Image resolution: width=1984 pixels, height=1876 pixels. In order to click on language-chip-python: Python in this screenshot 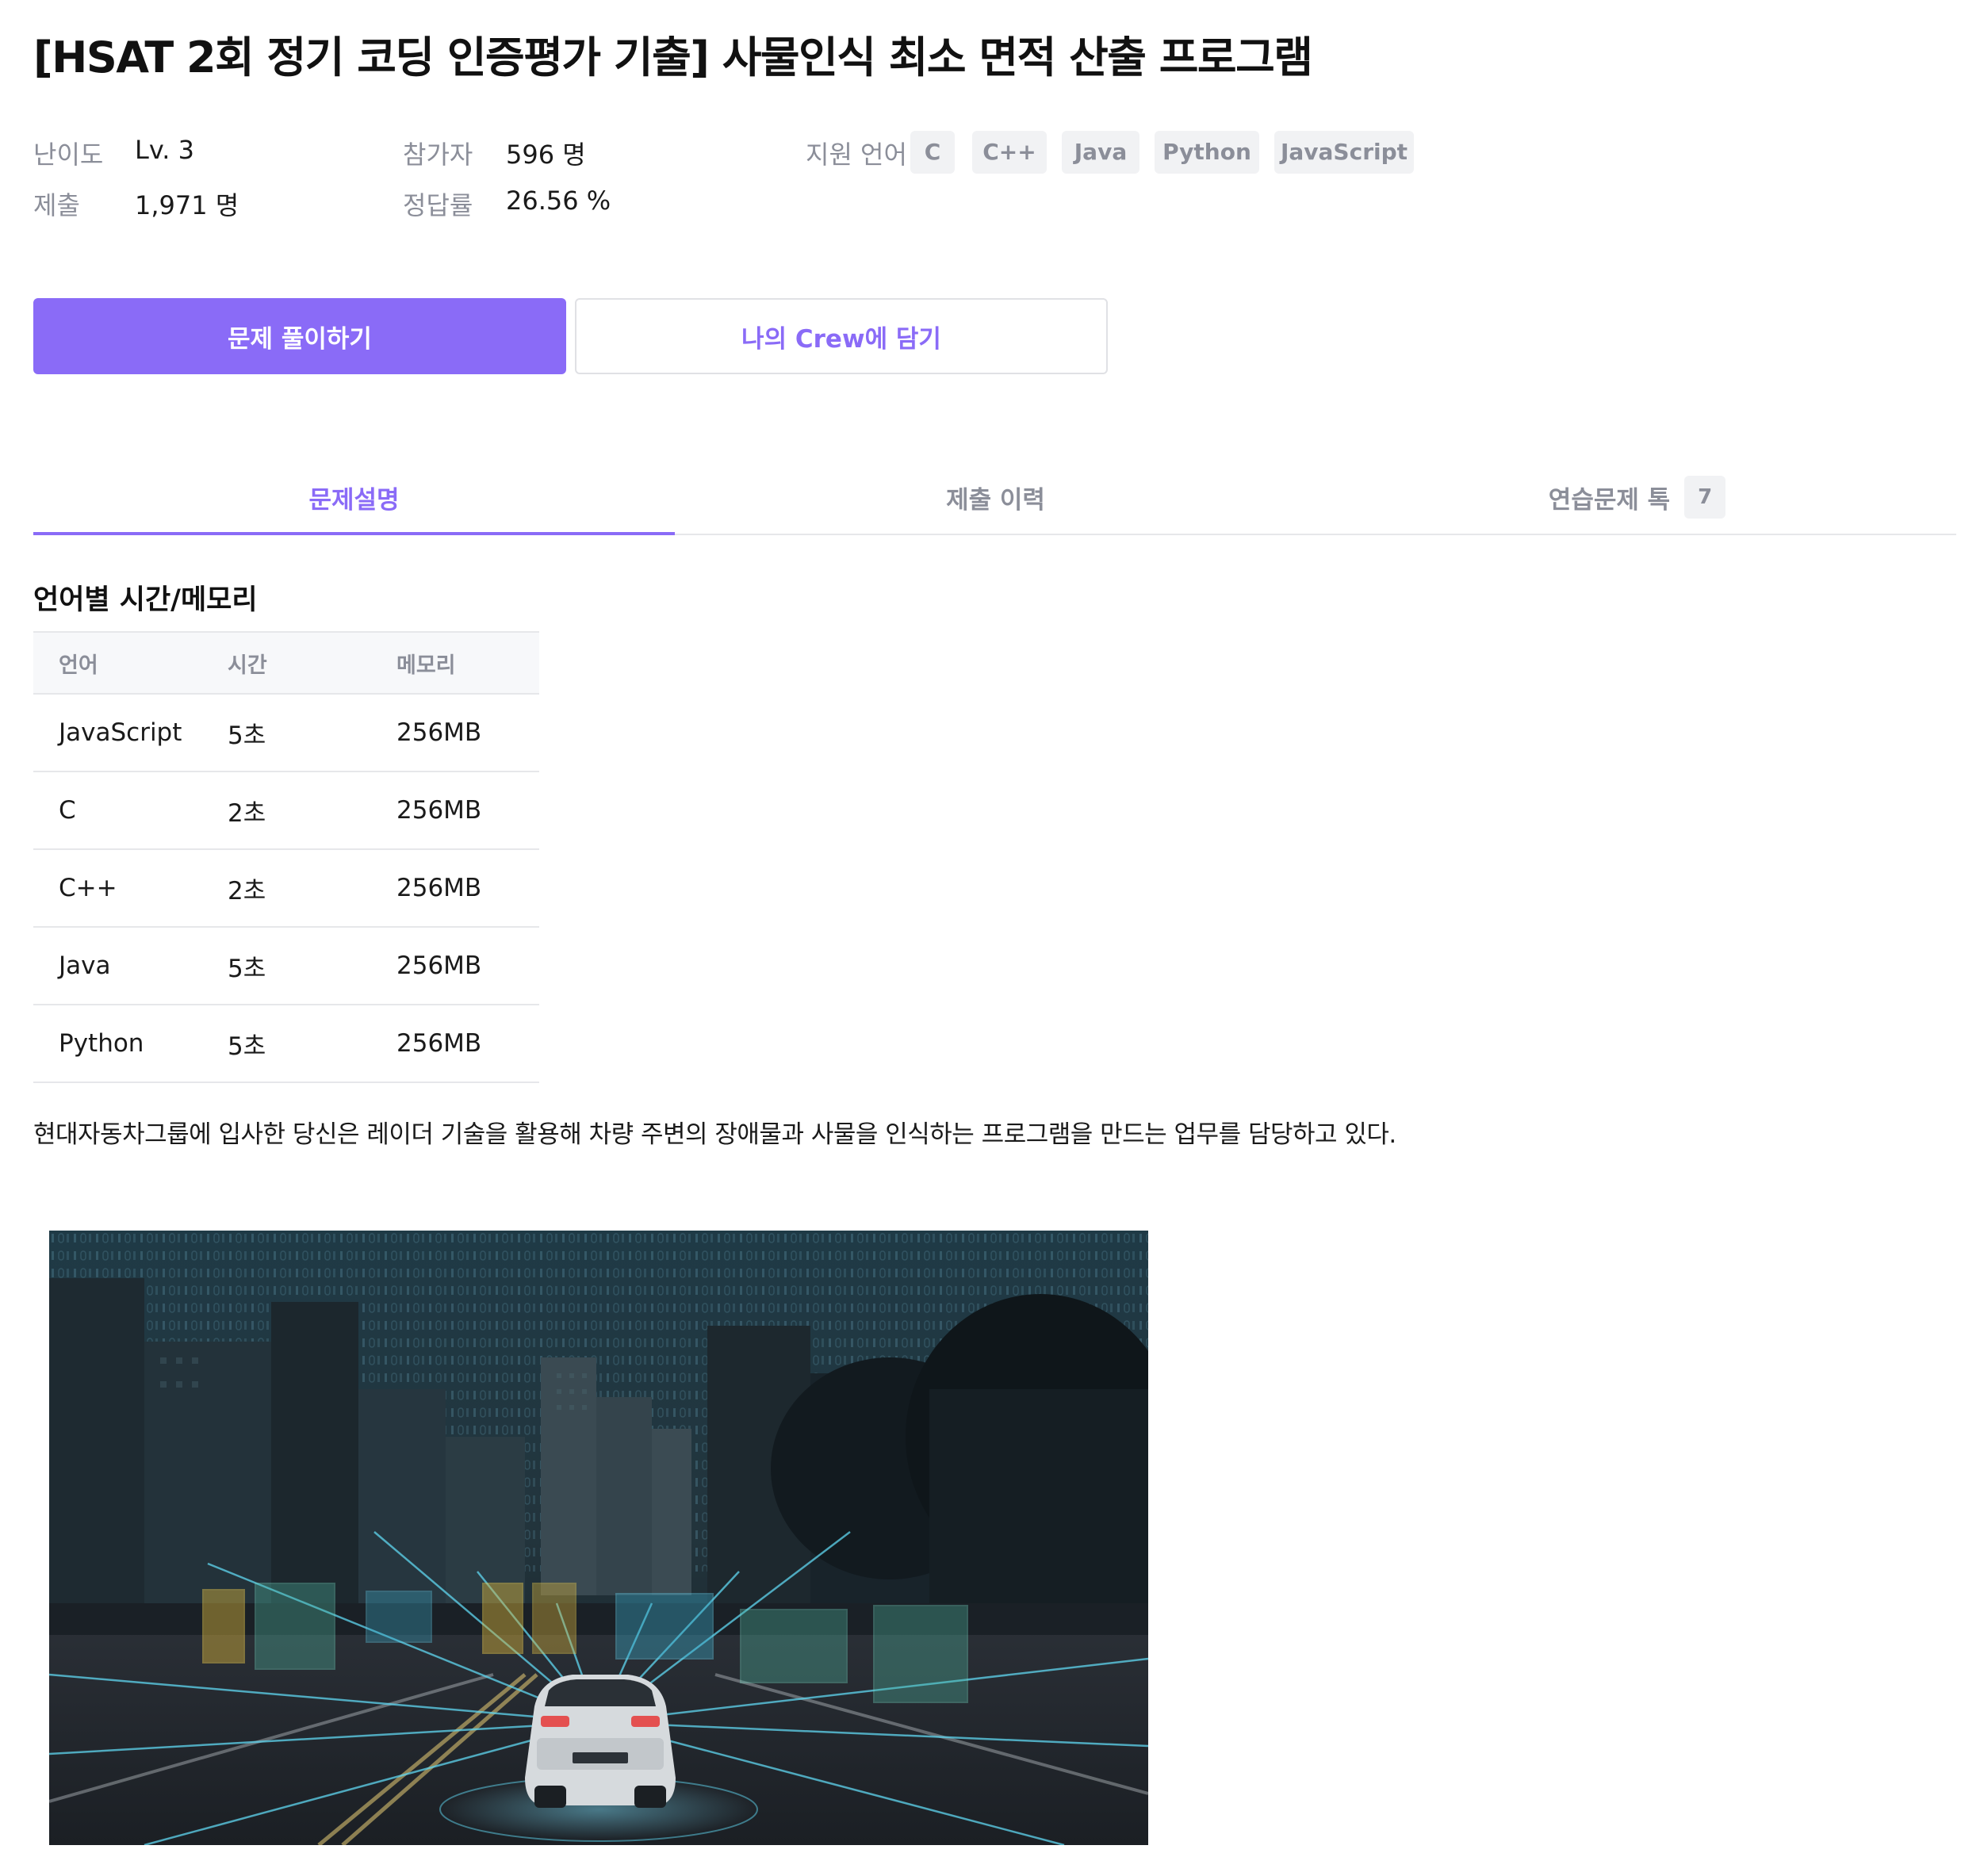, I will do `click(1207, 153)`.